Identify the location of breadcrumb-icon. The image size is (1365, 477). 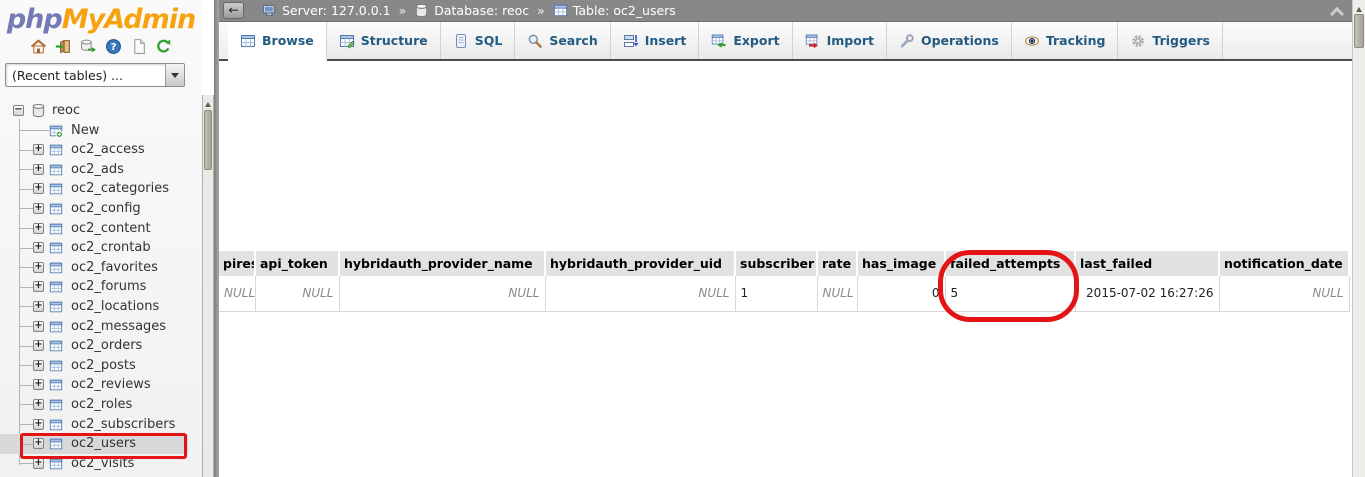
(421, 10).